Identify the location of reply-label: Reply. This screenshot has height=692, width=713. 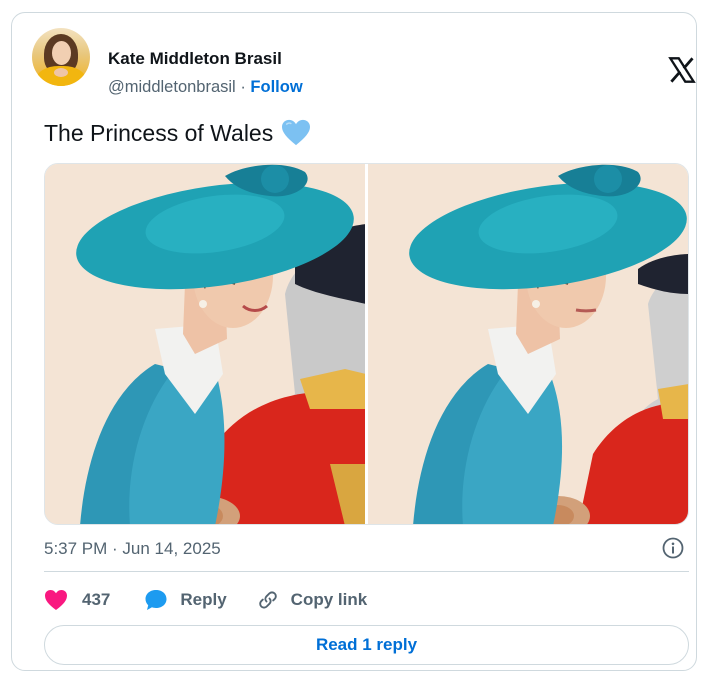
(203, 599).